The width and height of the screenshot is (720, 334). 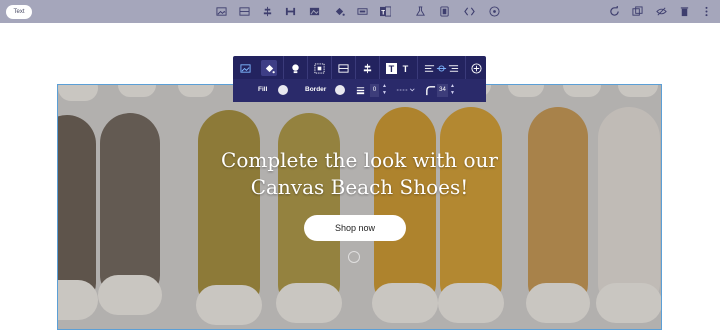 I want to click on padding-icon, so click(x=319, y=68).